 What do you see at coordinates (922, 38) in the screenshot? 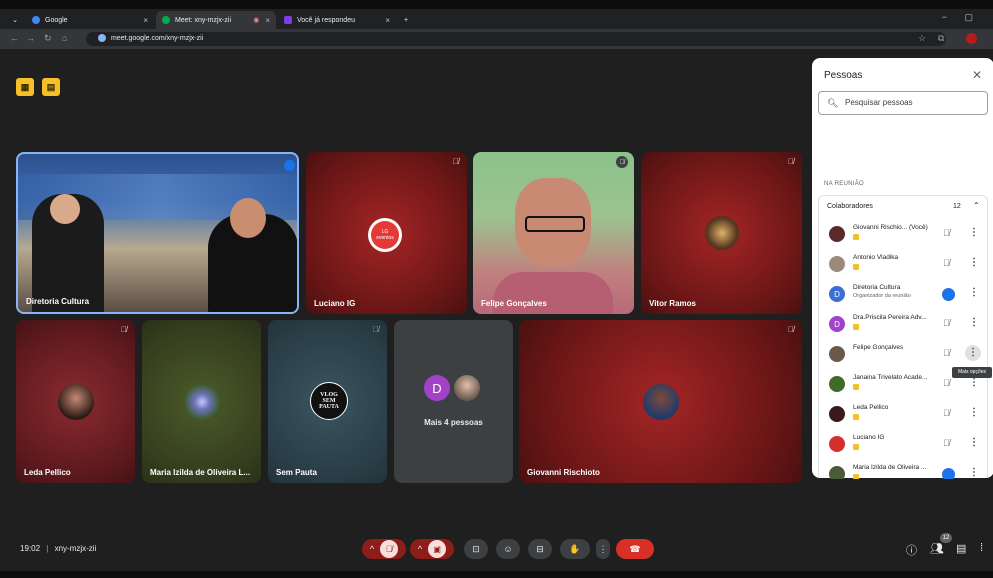
I see `bookmark-star-icon: ☆` at bounding box center [922, 38].